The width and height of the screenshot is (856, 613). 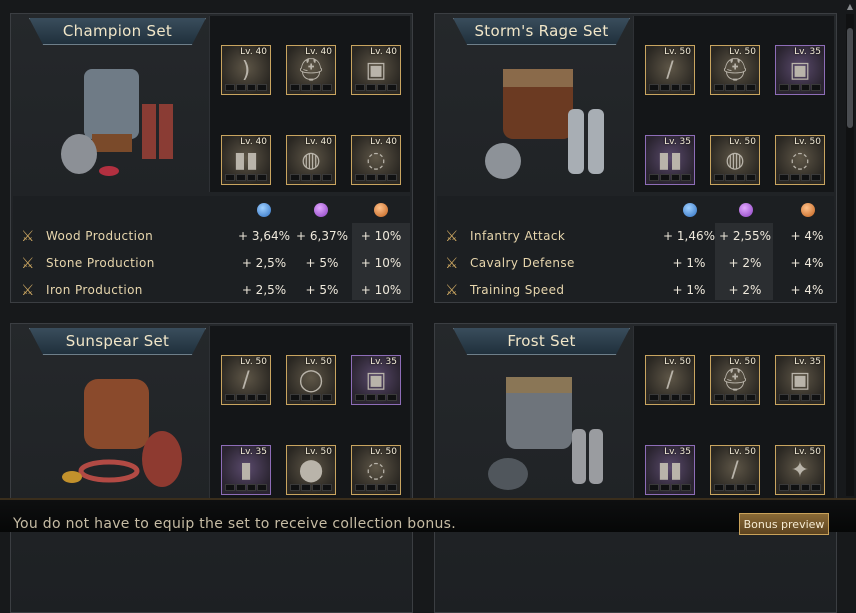 I want to click on shield-icon: ✦, so click(x=800, y=470).